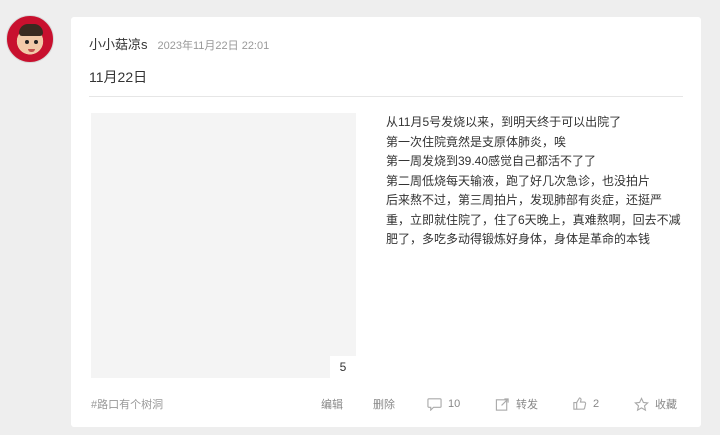 The width and height of the screenshot is (720, 435). Describe the element at coordinates (213, 46) in the screenshot. I see `post-timestamp: 2023年11月22日 22:01` at that location.